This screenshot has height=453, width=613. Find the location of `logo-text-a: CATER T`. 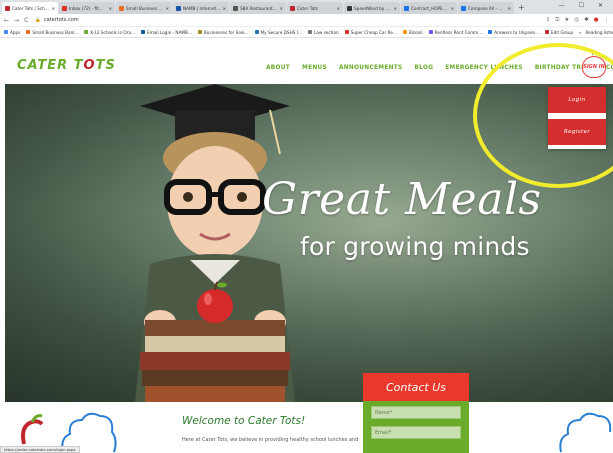

logo-text-a: CATER T is located at coordinates (50, 65).